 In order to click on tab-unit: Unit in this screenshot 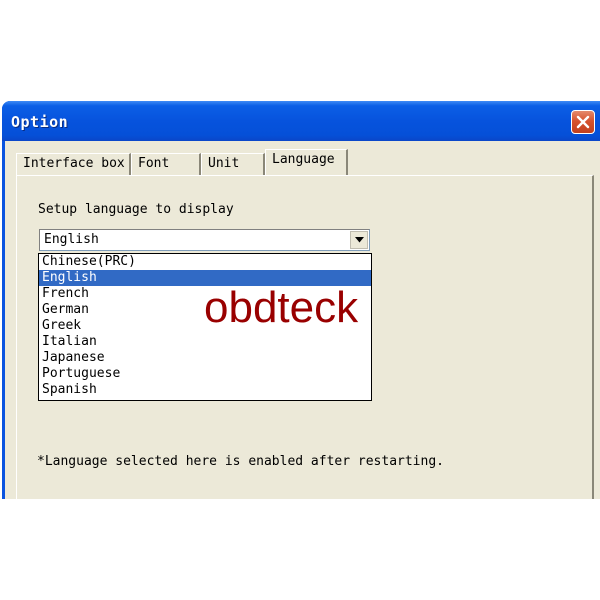, I will do `click(233, 164)`.